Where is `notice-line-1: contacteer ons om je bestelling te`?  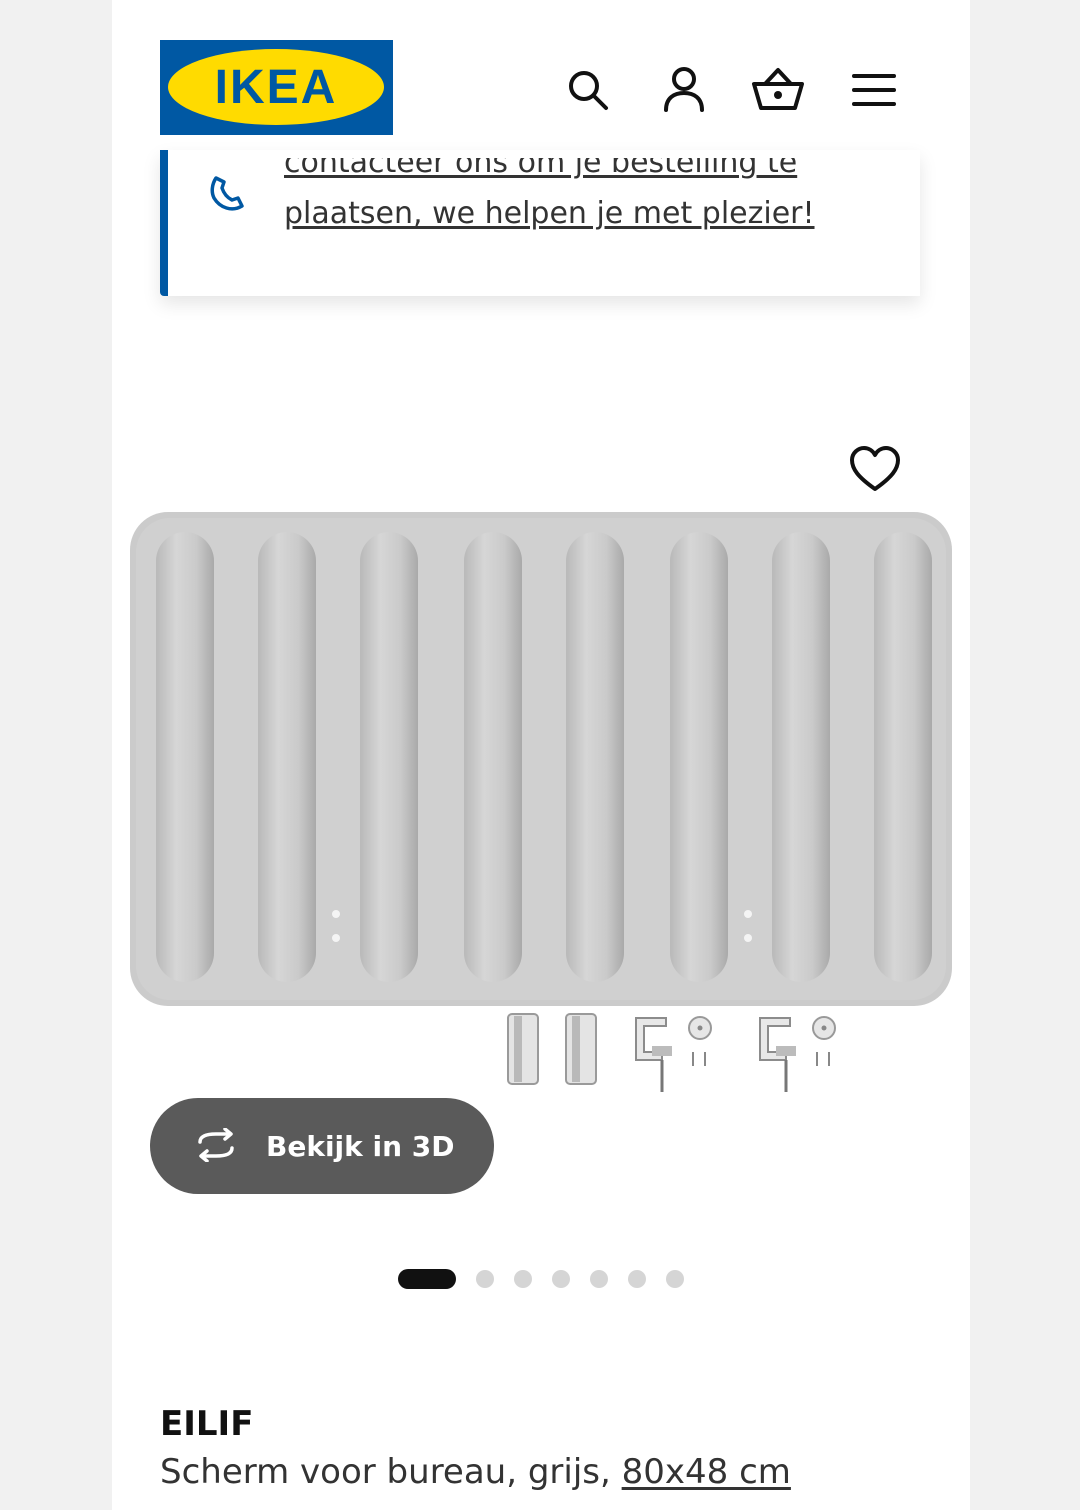 notice-line-1: contacteer ons om je bestelling te is located at coordinates (541, 169).